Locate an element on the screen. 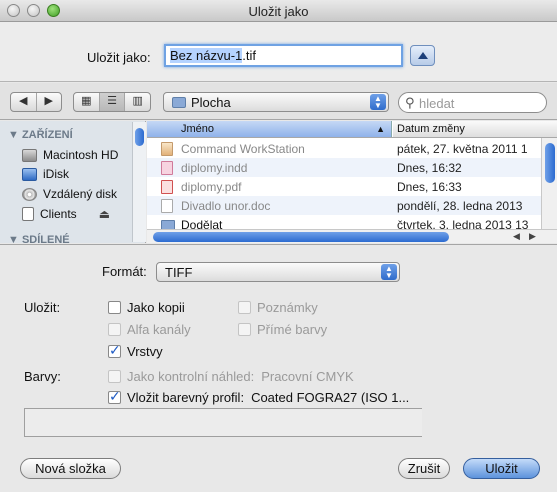  checkbox-label: Vložit barevný profil: is located at coordinates (186, 397).